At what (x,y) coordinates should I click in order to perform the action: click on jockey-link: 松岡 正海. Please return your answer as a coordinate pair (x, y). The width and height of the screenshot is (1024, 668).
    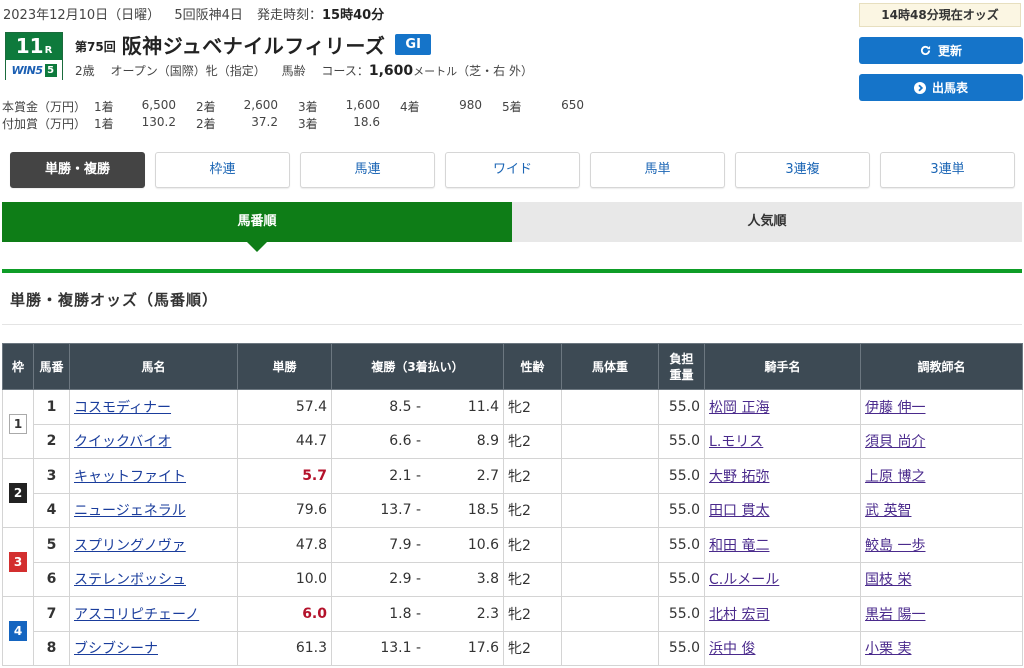
    Looking at the image, I should click on (739, 408).